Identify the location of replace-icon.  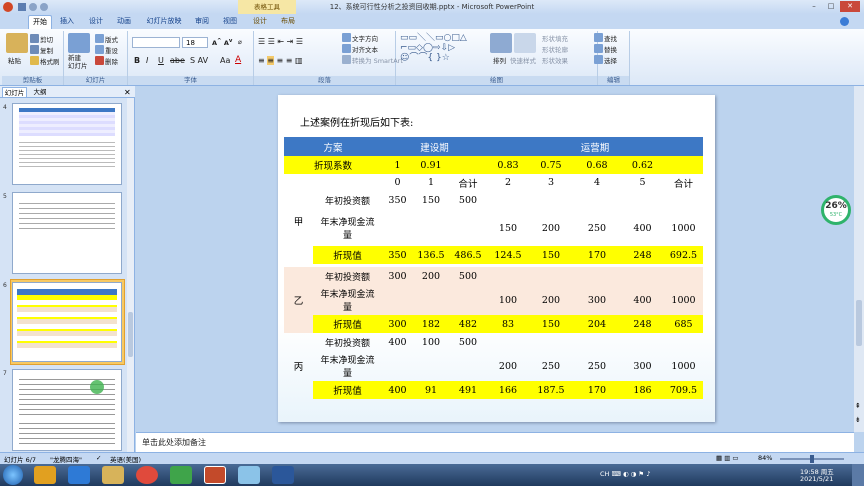
(598, 48).